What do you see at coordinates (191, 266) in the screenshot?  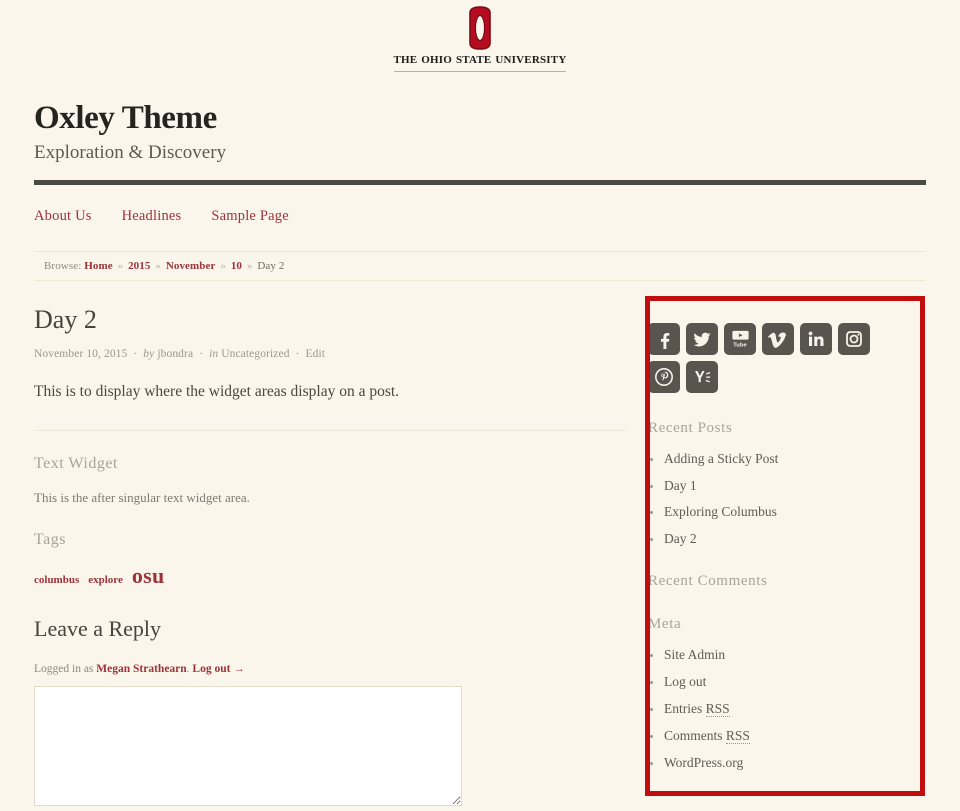 I see `breadcrumb-item-november: November` at bounding box center [191, 266].